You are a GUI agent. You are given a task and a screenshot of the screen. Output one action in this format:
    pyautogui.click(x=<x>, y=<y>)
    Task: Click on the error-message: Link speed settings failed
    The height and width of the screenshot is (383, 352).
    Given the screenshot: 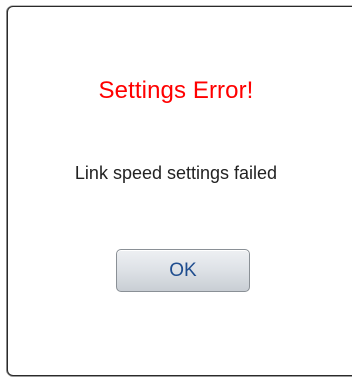 What is the action you would take?
    pyautogui.click(x=176, y=173)
    